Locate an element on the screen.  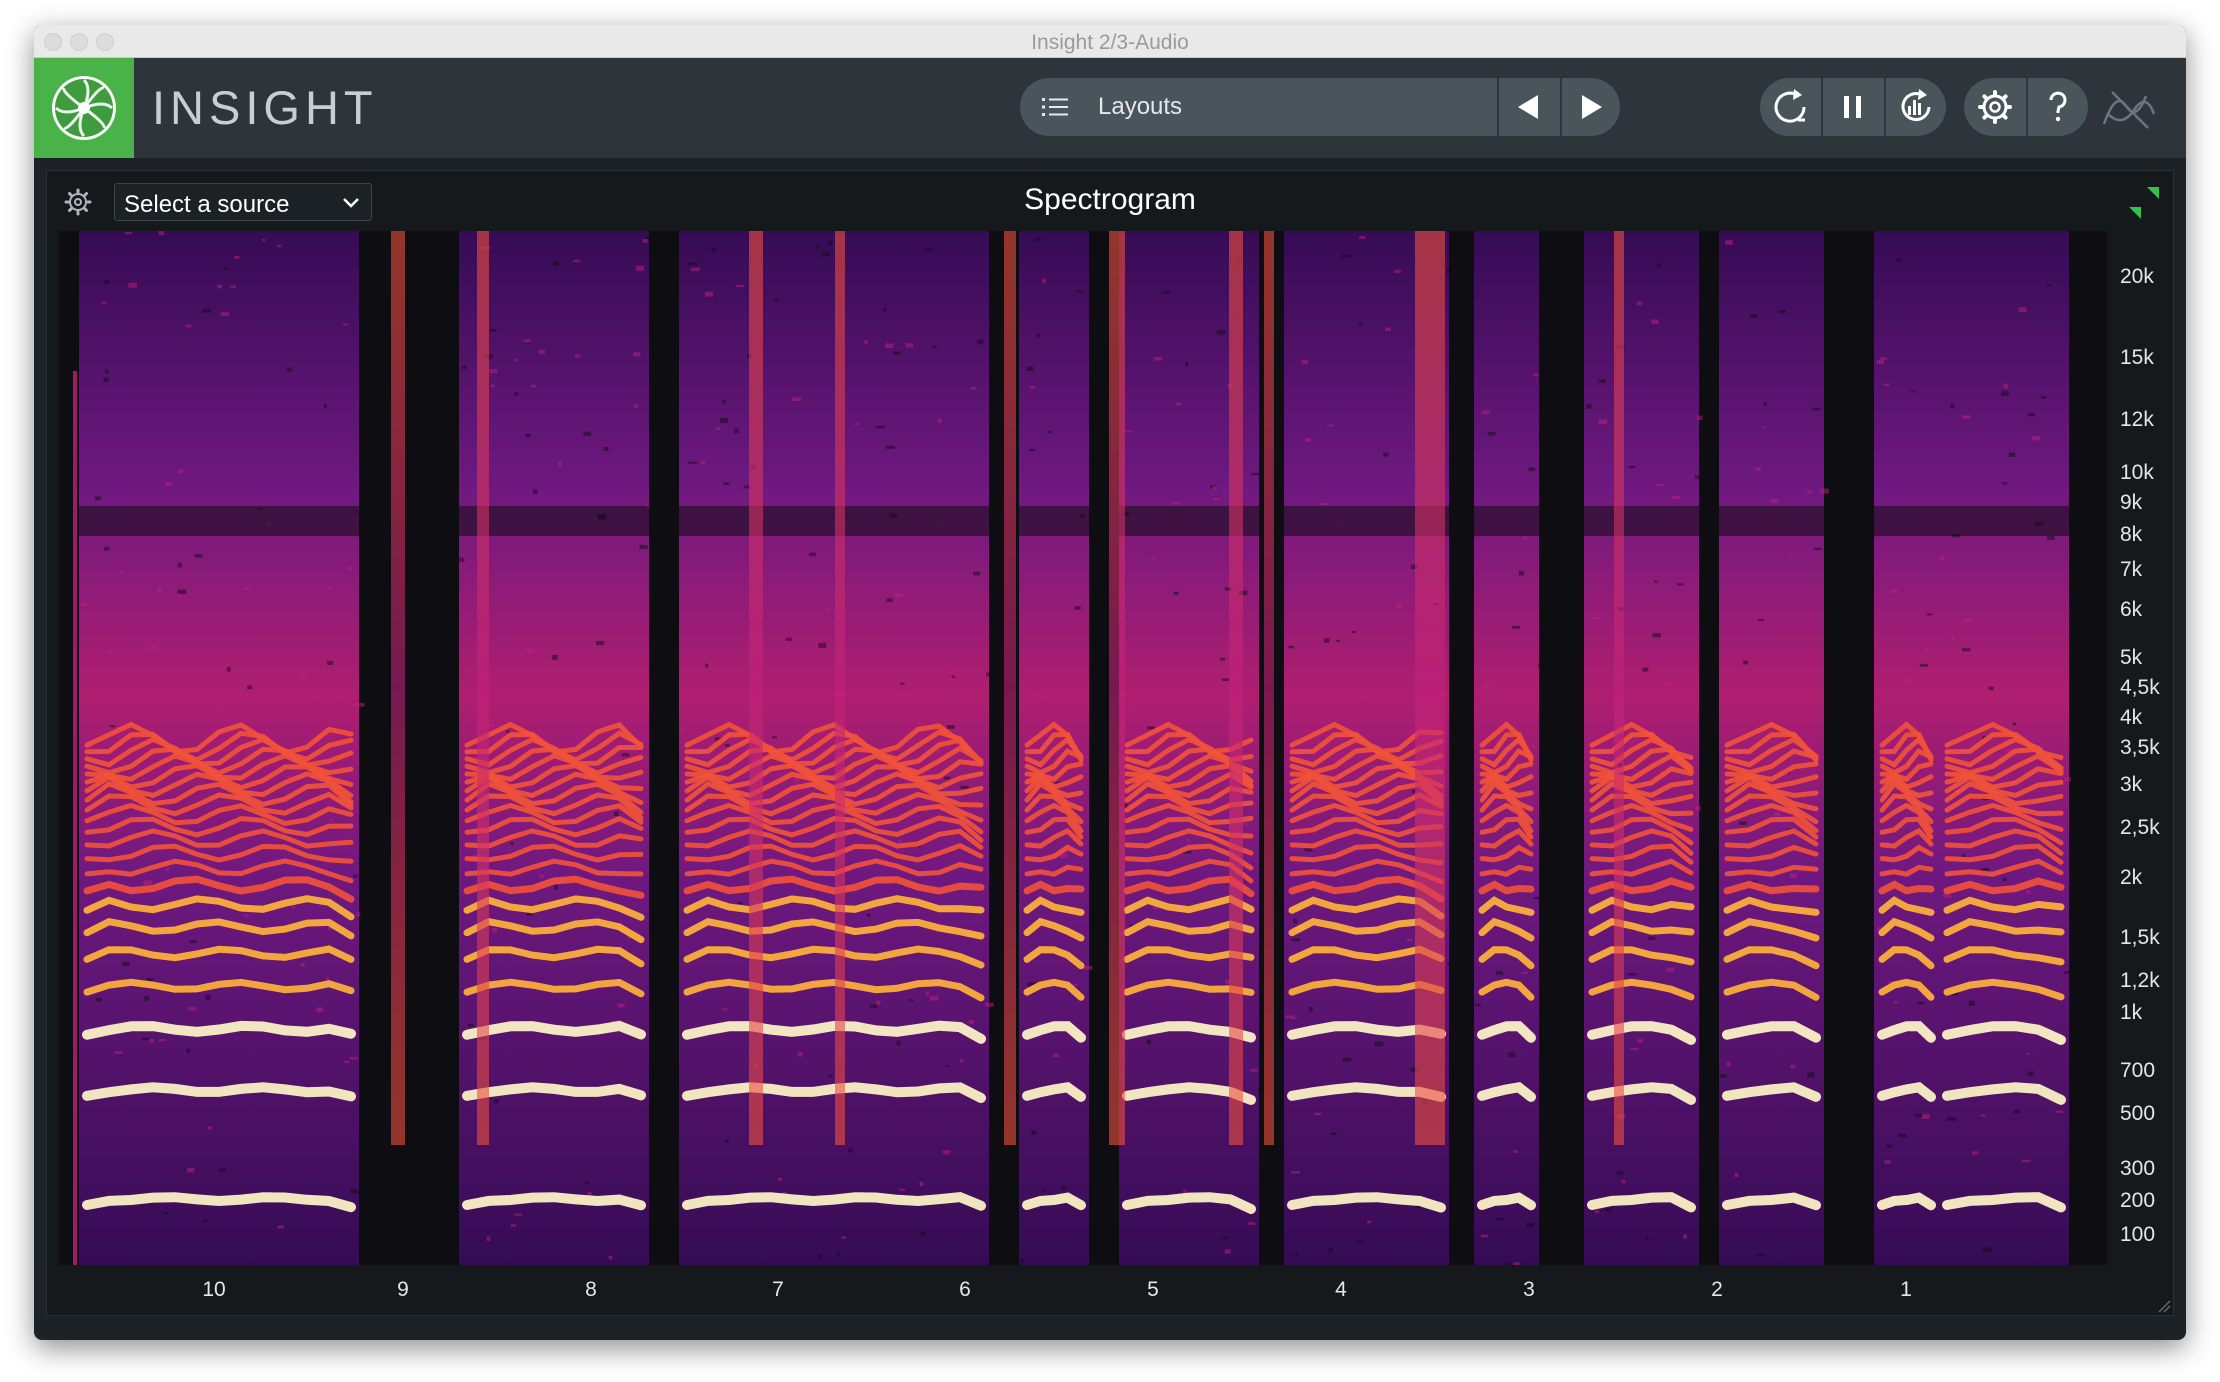
time-label: 3 is located at coordinates (1529, 1289).